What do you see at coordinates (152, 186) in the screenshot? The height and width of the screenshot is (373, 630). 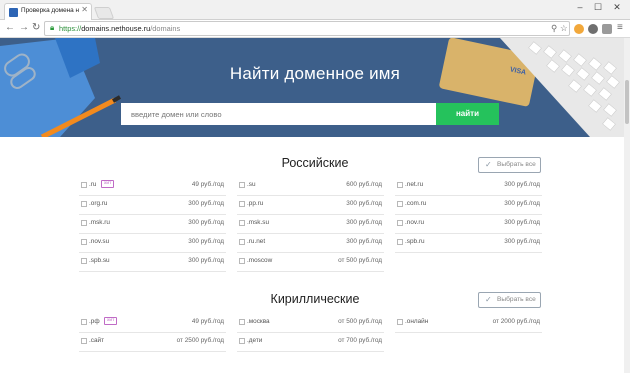 I see `domain-row: .ru хит 49 руб./год` at bounding box center [152, 186].